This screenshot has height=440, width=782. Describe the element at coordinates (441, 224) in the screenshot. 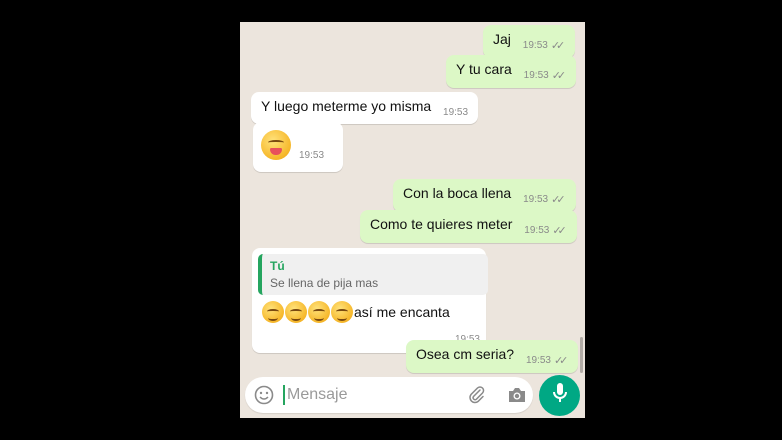

I see `message-text: Como te quieres meter` at that location.